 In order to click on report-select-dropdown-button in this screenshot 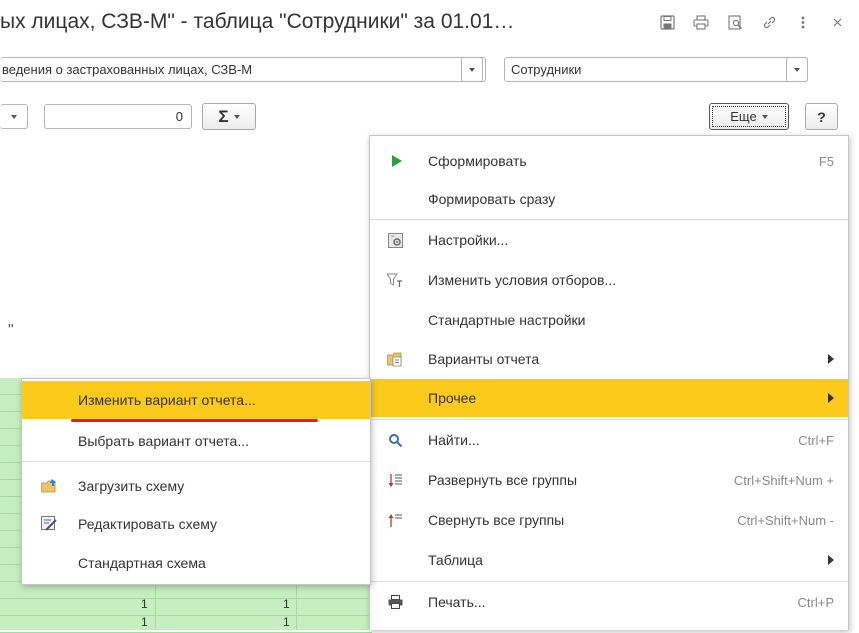, I will do `click(472, 69)`.